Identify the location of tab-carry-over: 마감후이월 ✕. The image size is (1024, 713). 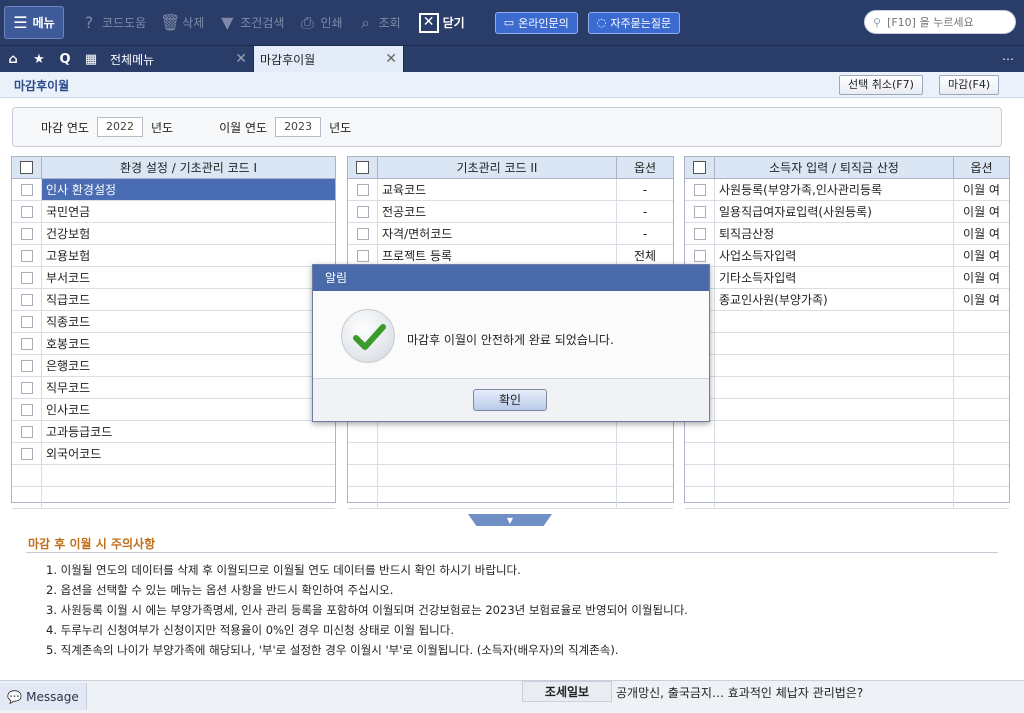
(329, 59).